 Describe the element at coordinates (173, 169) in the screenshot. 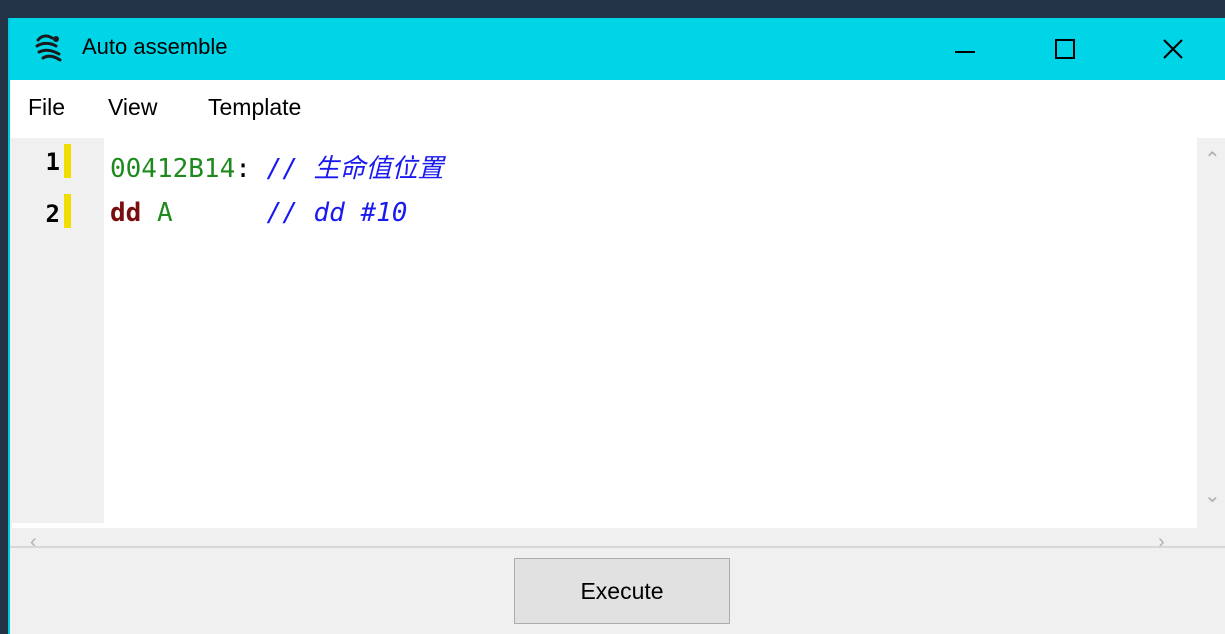

I see `code-address: 00412B14` at that location.